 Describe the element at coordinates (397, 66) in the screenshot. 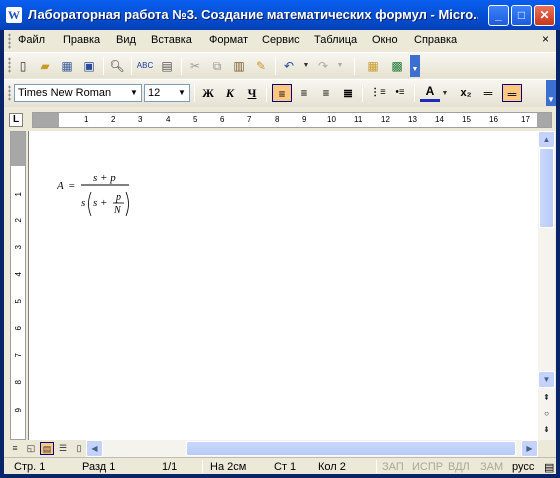

I see `excel-icon: ▩` at that location.